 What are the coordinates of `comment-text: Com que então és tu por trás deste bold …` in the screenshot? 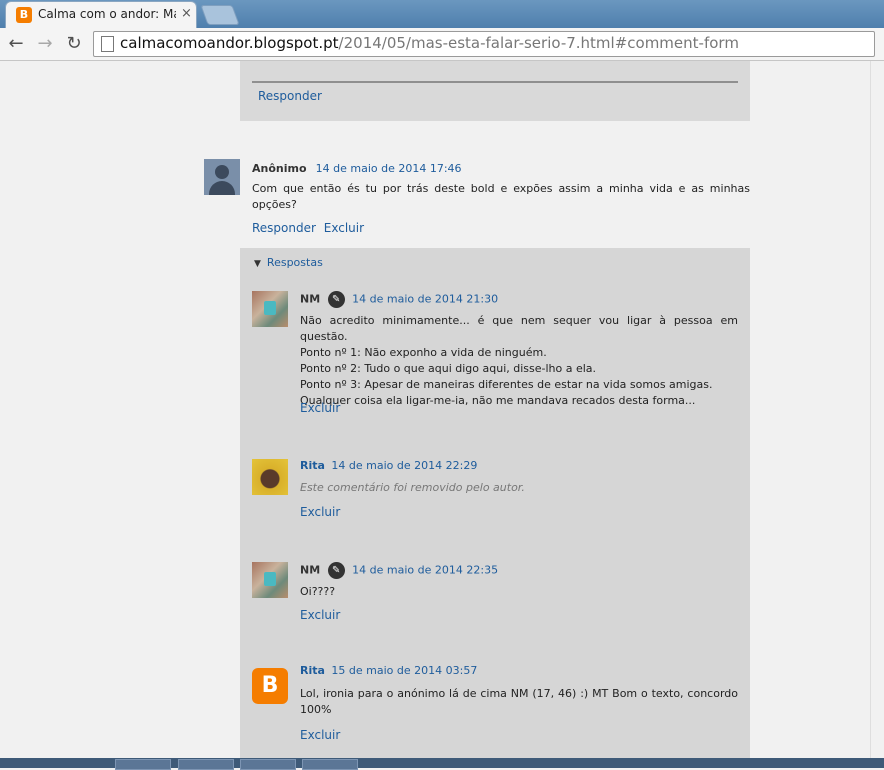 It's located at (501, 196).